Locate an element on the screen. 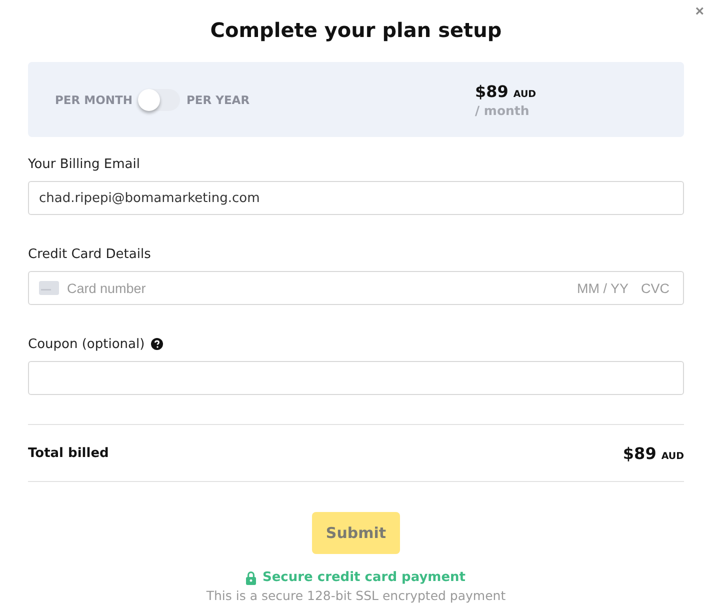  total-label: Total billed is located at coordinates (68, 453).